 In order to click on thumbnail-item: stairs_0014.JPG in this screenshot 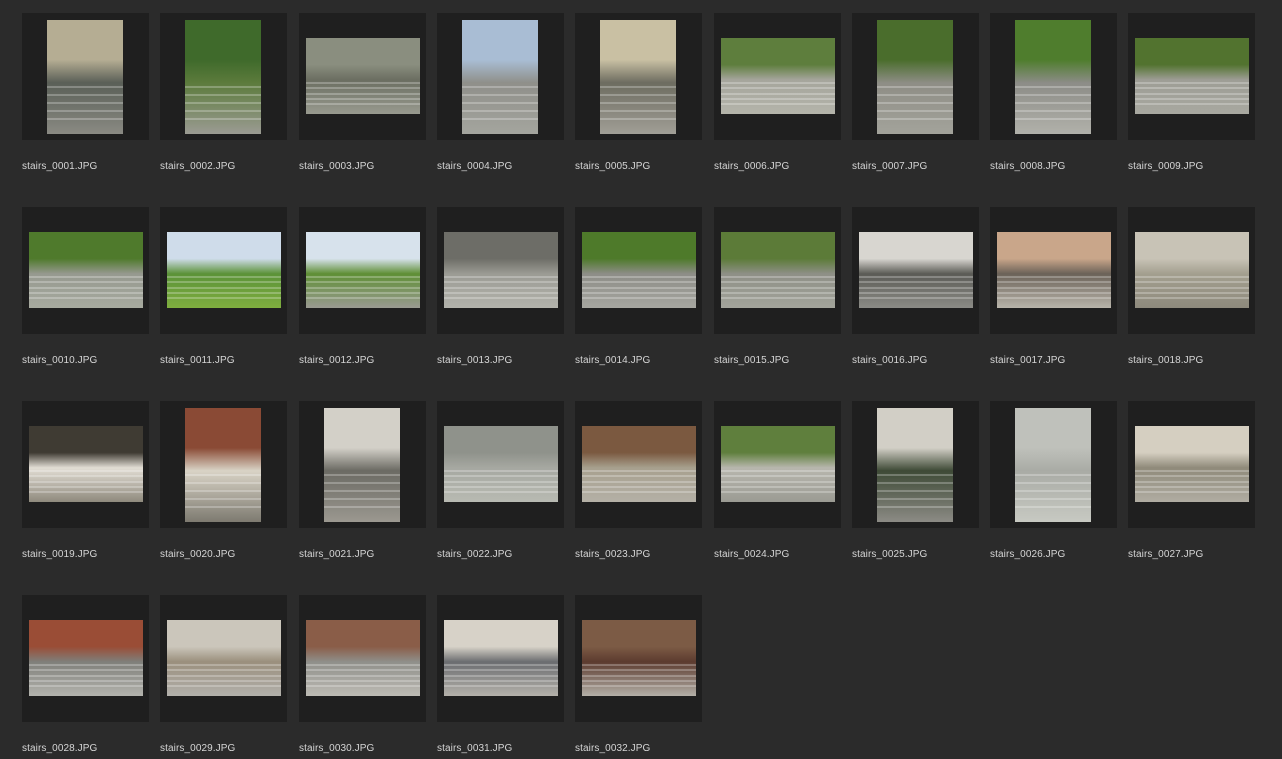, I will do `click(638, 292)`.